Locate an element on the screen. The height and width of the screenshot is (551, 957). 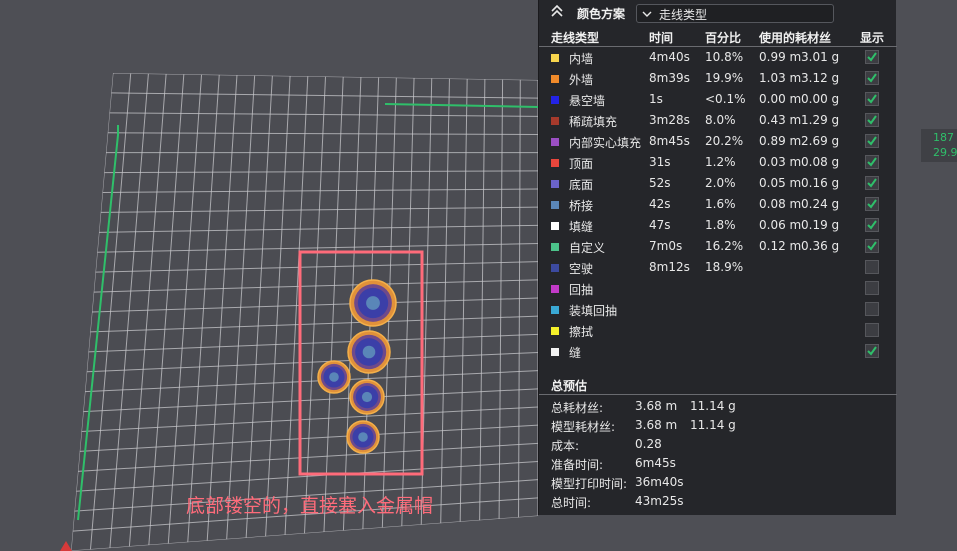
row-weight: 0.08 g is located at coordinates (820, 162).